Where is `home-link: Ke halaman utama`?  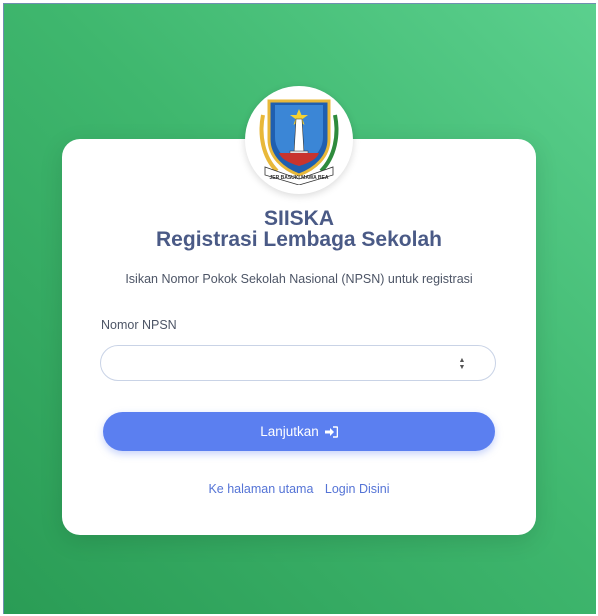 home-link: Ke halaman utama is located at coordinates (260, 489).